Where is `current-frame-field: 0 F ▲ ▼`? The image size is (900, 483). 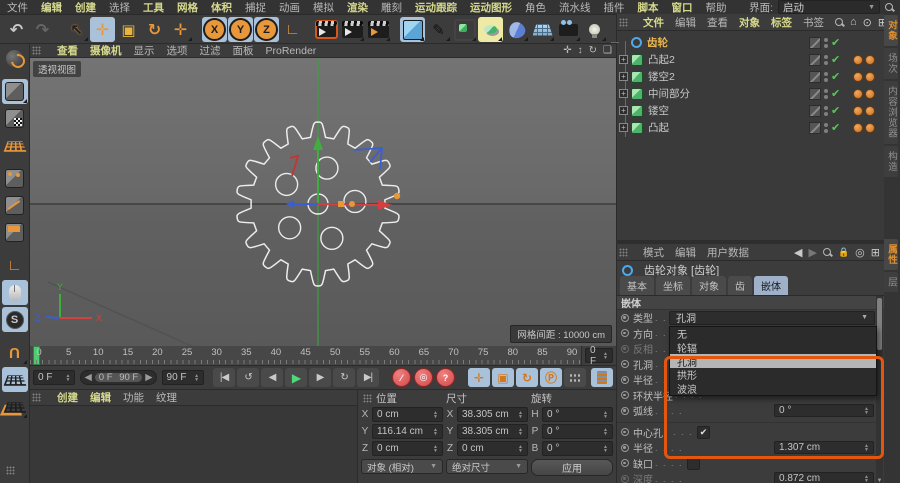 current-frame-field: 0 F ▲ ▼ is located at coordinates (599, 356).